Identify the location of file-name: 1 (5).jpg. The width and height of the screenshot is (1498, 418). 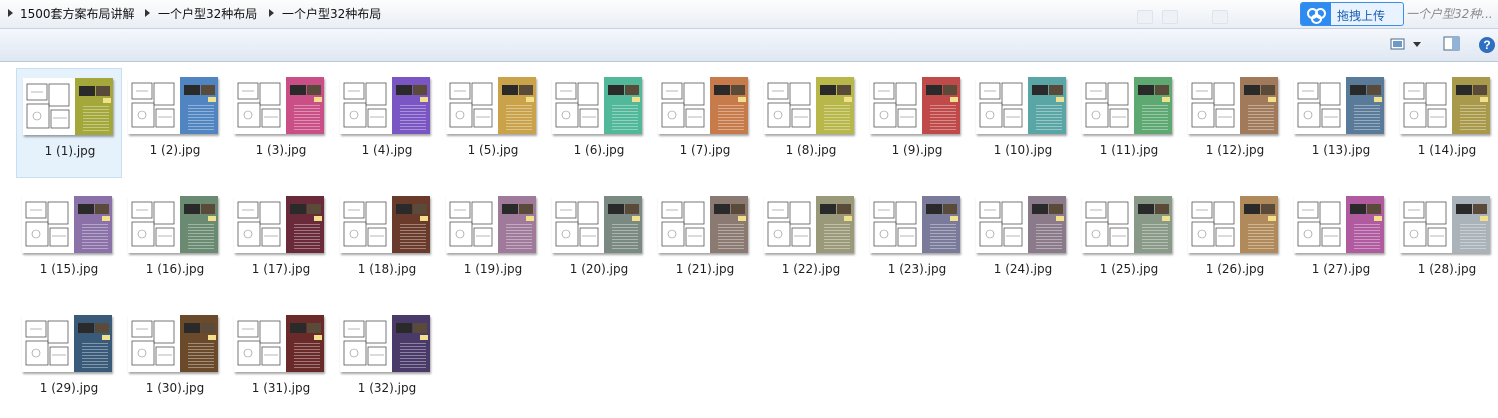
(493, 150).